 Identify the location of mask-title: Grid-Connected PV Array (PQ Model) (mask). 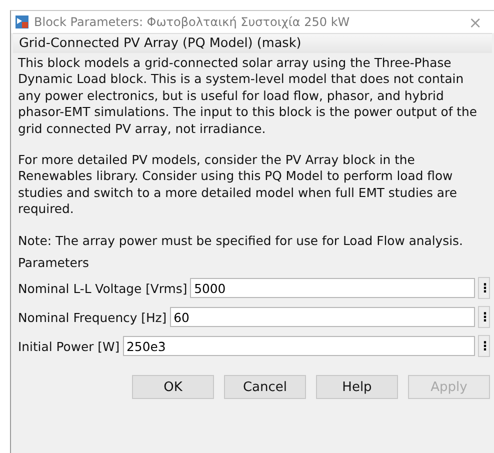
(252, 43).